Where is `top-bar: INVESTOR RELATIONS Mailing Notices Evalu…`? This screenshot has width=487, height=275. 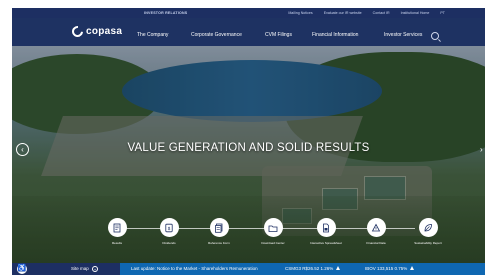 top-bar: INVESTOR RELATIONS Mailing Notices Evalu… is located at coordinates (248, 13).